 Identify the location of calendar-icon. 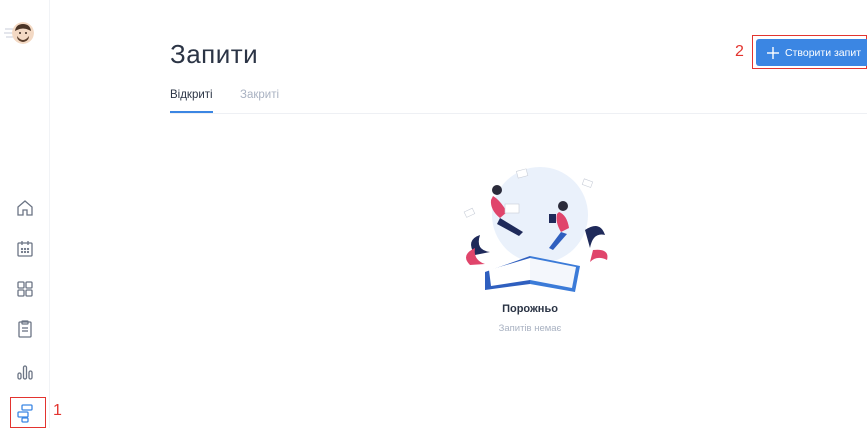
(25, 249).